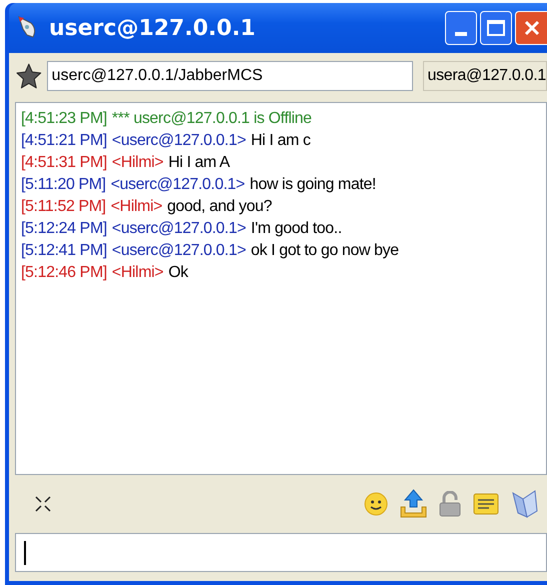 Image resolution: width=547 pixels, height=585 pixels. I want to click on message-time: [4:51:31 PM], so click(64, 163).